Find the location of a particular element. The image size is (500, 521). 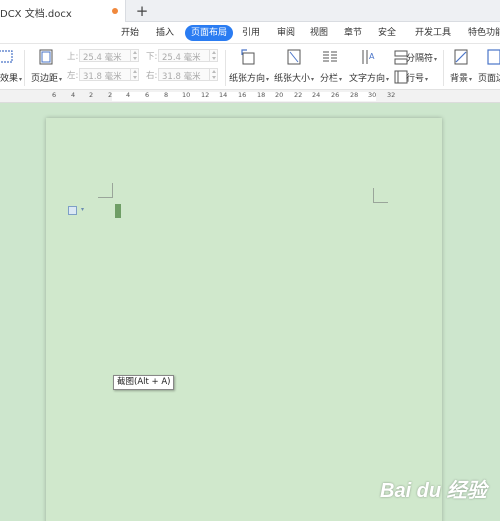

menu-references: 引用 is located at coordinates (251, 33).